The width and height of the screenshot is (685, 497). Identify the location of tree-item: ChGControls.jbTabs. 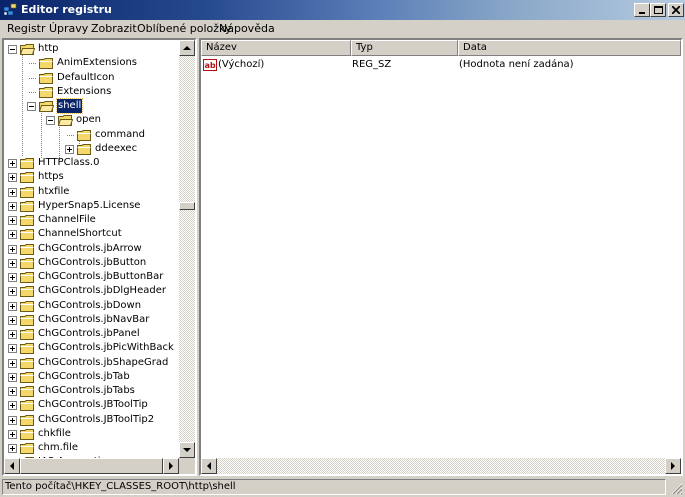
(91, 391).